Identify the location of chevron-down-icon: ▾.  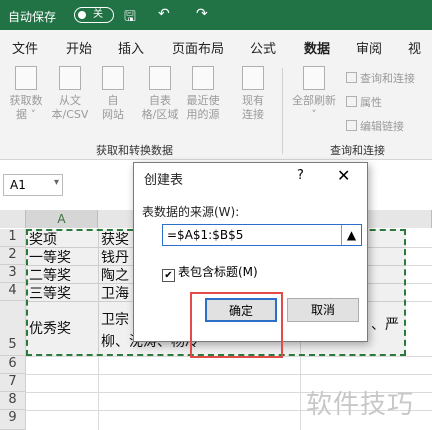
(56, 182).